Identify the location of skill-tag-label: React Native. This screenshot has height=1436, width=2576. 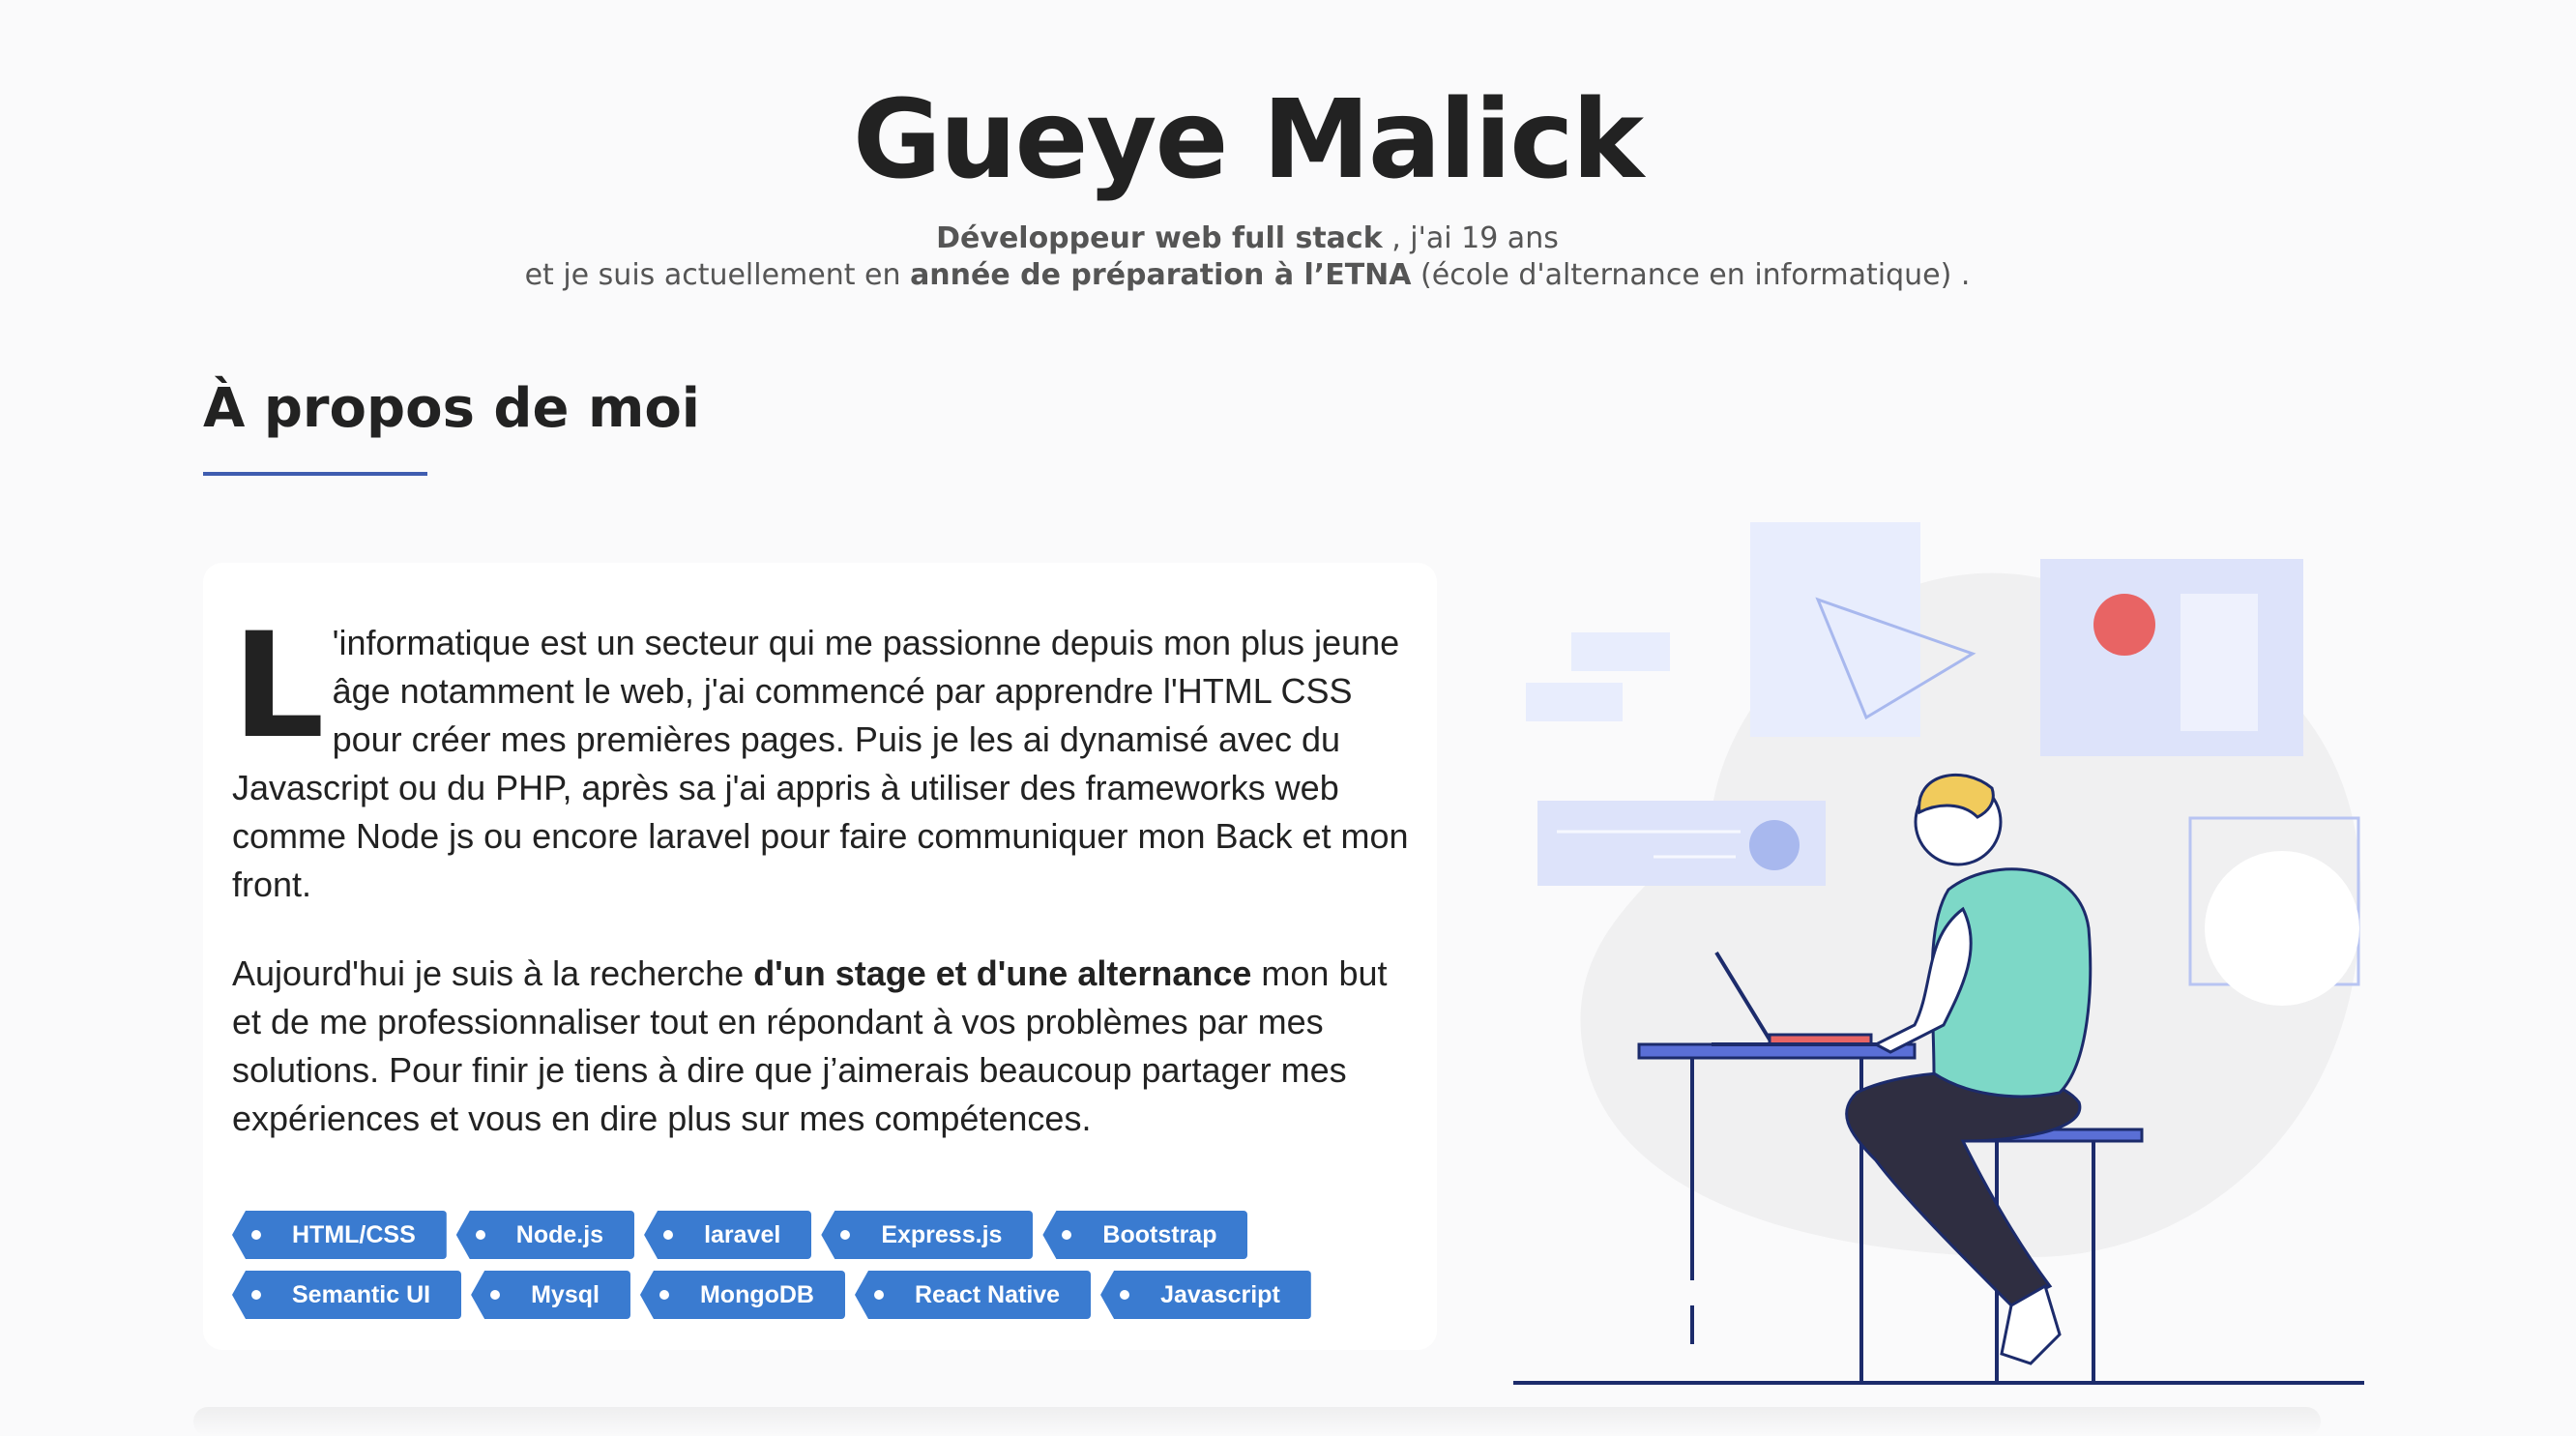
(988, 1294).